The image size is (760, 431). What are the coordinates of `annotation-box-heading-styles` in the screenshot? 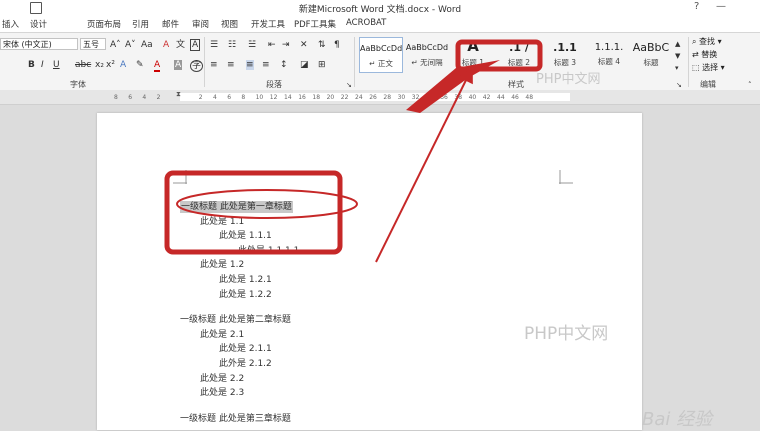 It's located at (499, 55).